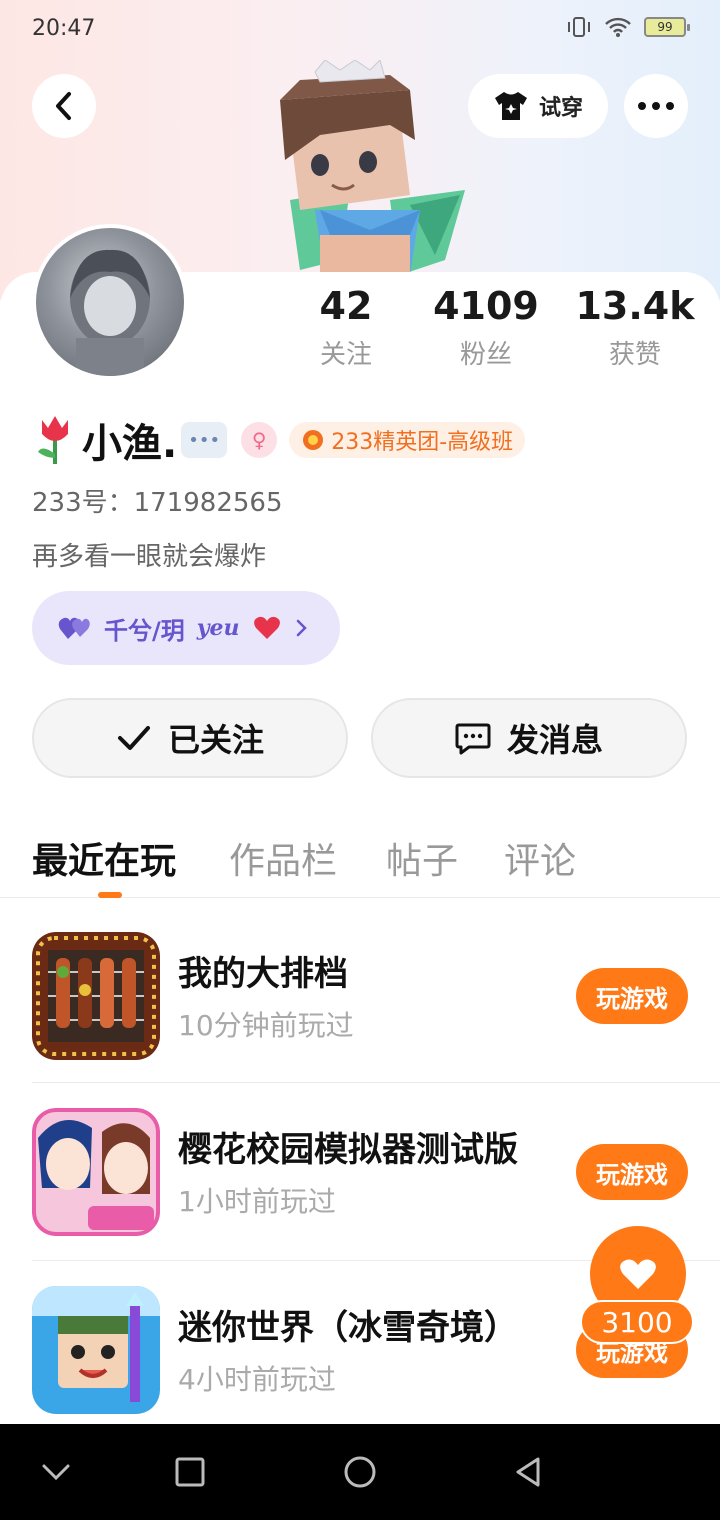 This screenshot has height=1520, width=720. What do you see at coordinates (635, 306) in the screenshot?
I see `stat-likes-value: 13.4k` at bounding box center [635, 306].